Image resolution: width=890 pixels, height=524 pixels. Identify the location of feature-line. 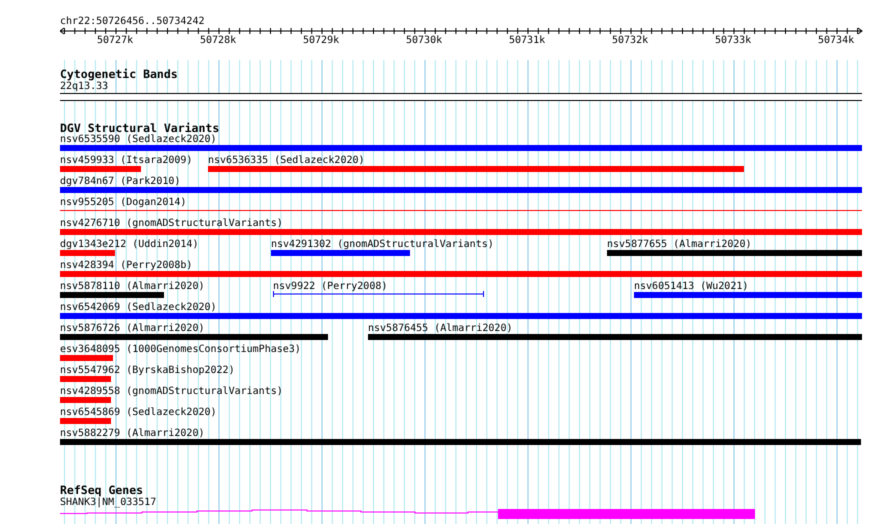
(461, 210).